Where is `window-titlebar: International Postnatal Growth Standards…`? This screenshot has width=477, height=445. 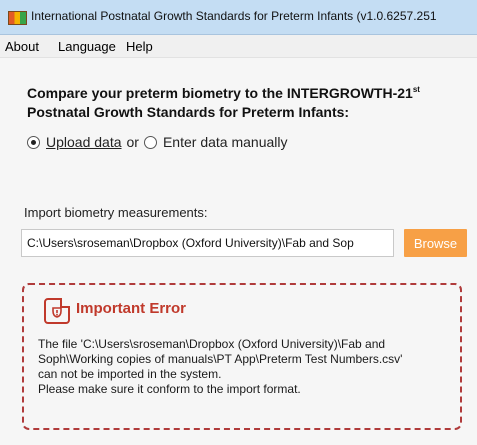
window-titlebar: International Postnatal Growth Standards… is located at coordinates (238, 17).